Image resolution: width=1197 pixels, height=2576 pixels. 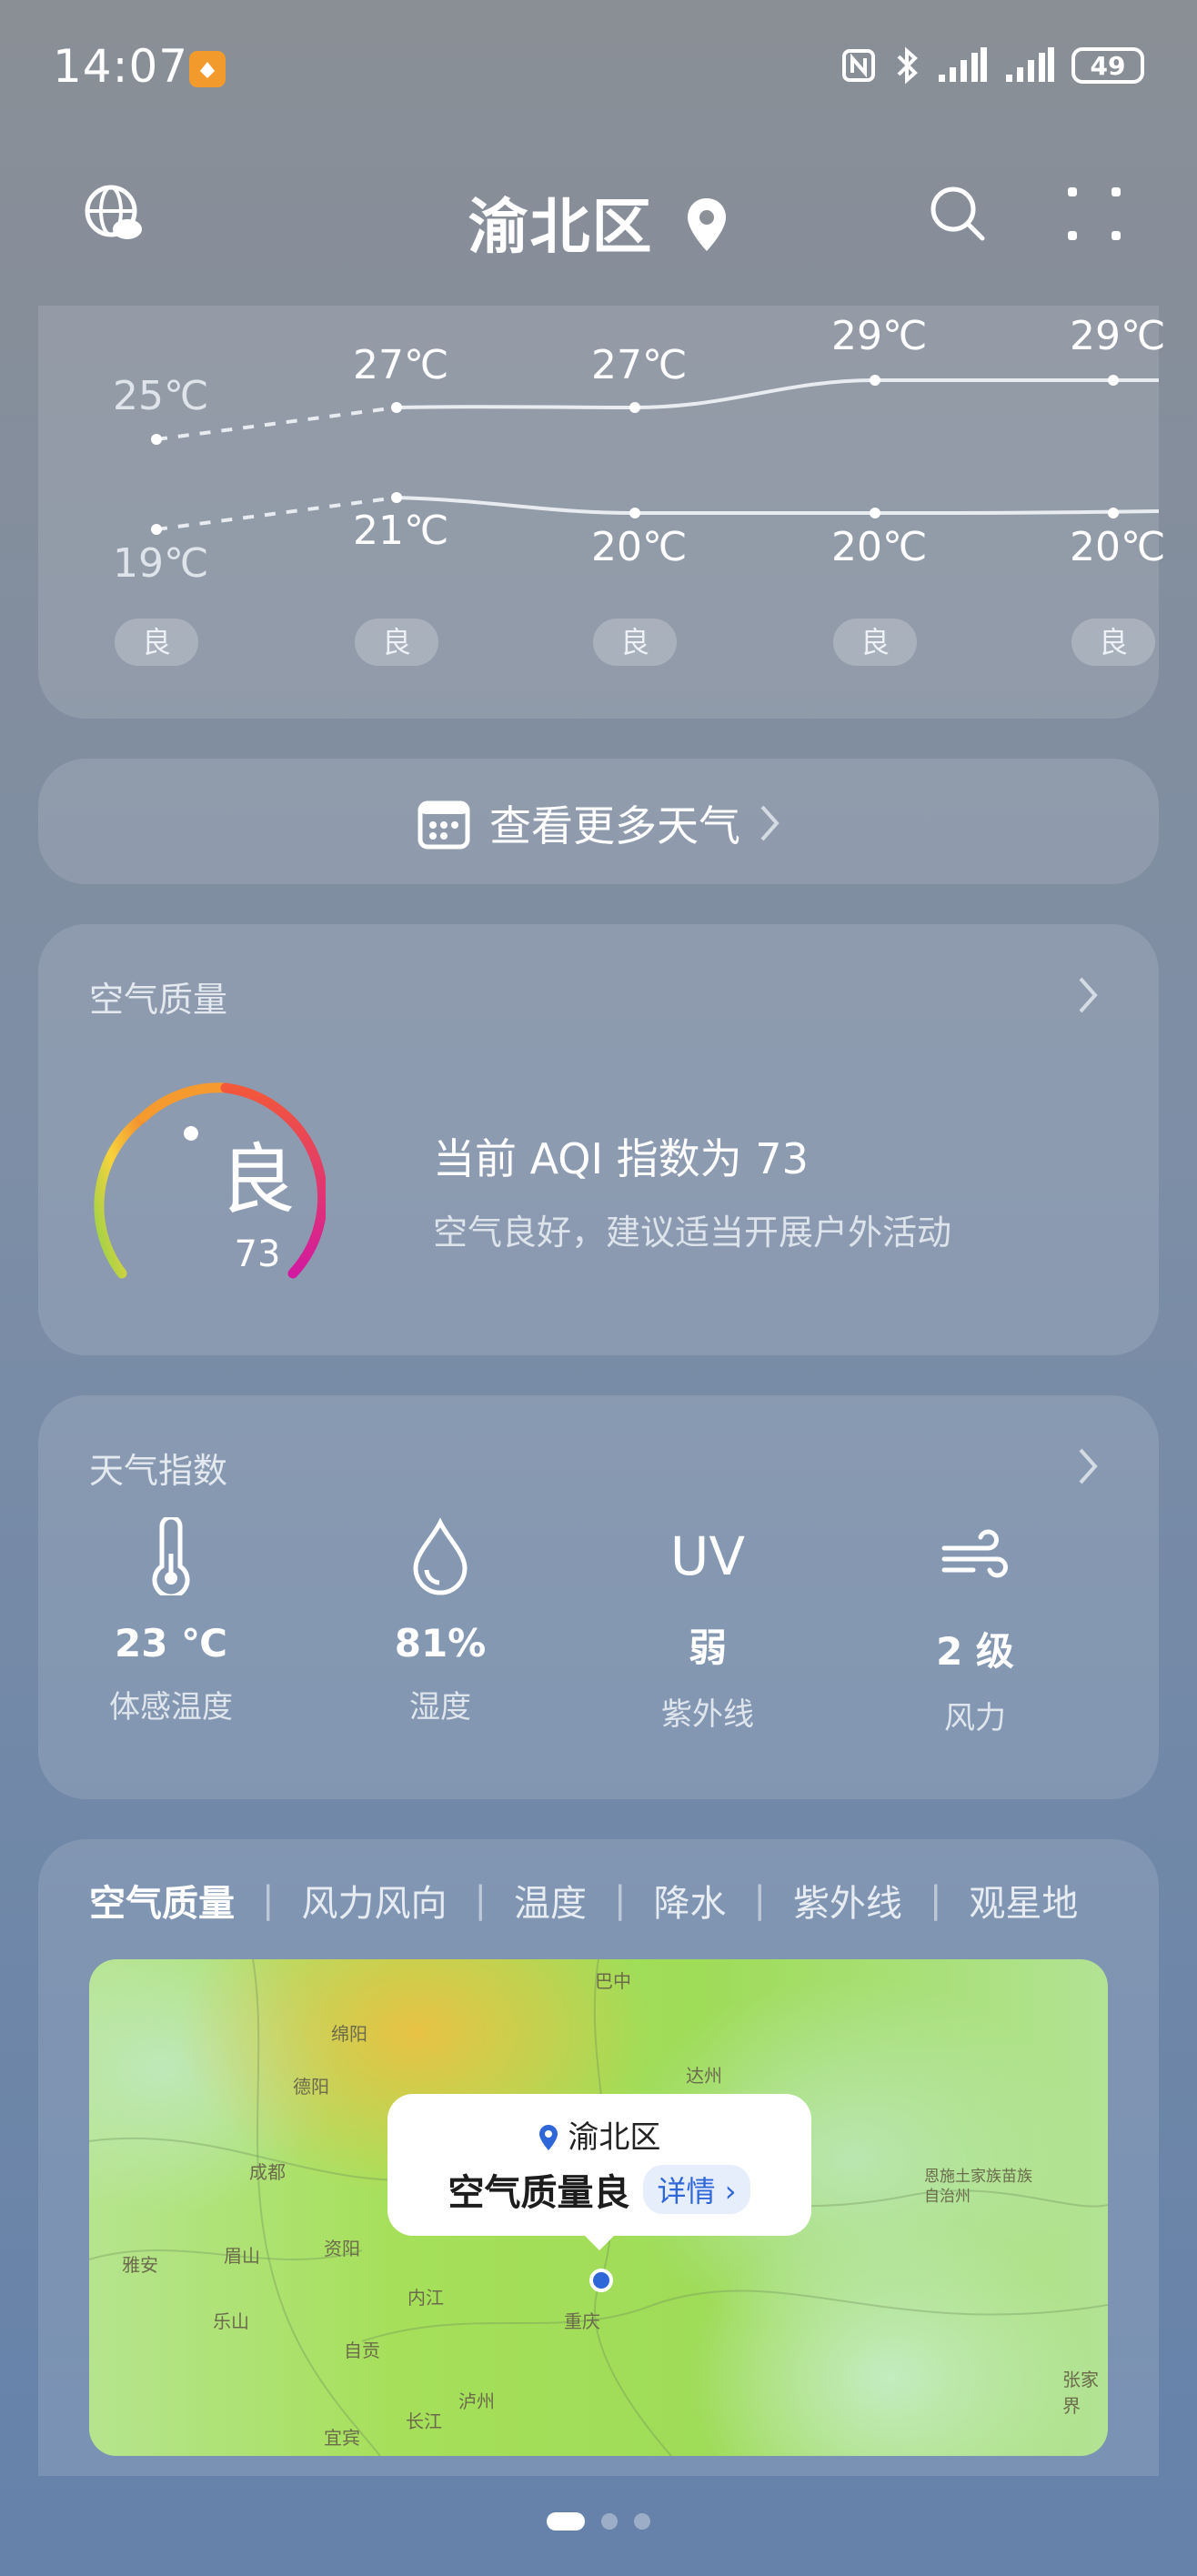 I want to click on current-location-marker, so click(x=601, y=2280).